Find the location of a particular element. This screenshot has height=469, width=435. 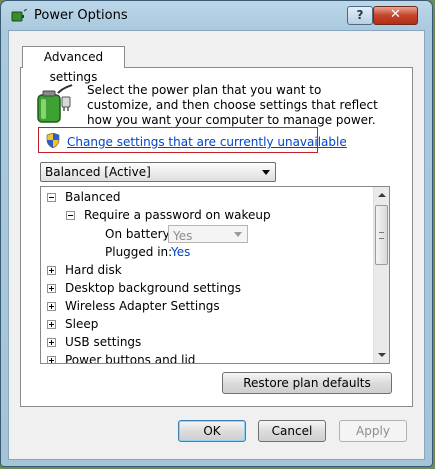

ok-button: OK is located at coordinates (212, 431).